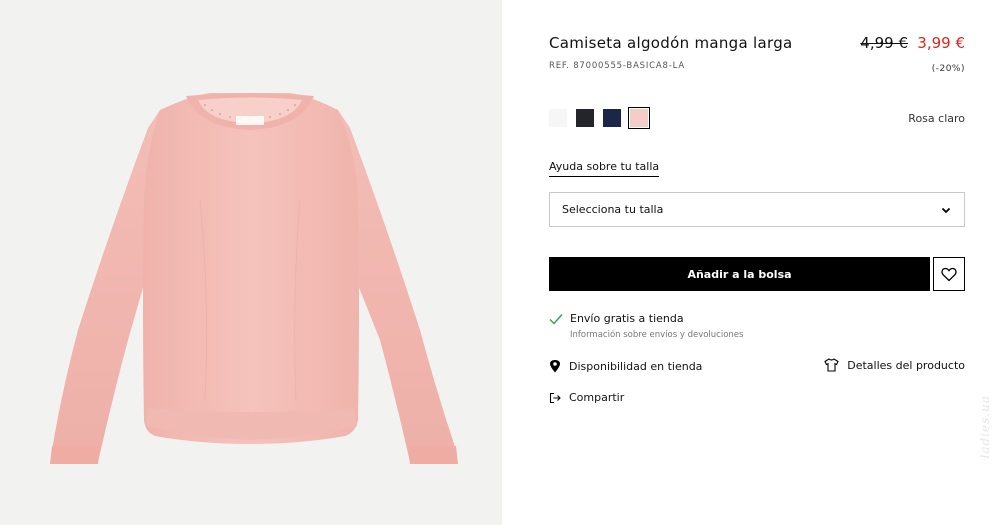  I want to click on share-icon, so click(555, 397).